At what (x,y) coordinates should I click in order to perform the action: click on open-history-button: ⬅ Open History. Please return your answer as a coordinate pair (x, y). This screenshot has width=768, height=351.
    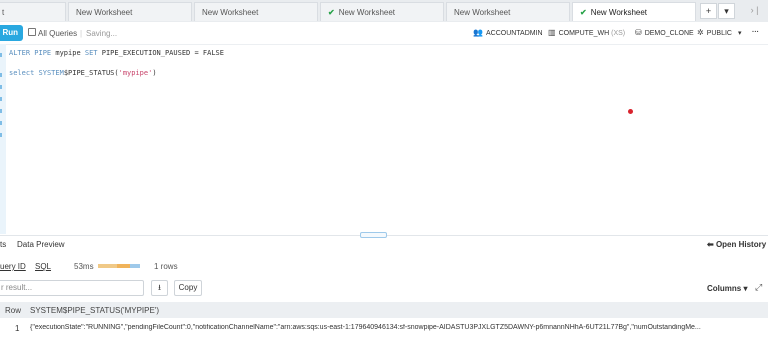
    Looking at the image, I should click on (736, 244).